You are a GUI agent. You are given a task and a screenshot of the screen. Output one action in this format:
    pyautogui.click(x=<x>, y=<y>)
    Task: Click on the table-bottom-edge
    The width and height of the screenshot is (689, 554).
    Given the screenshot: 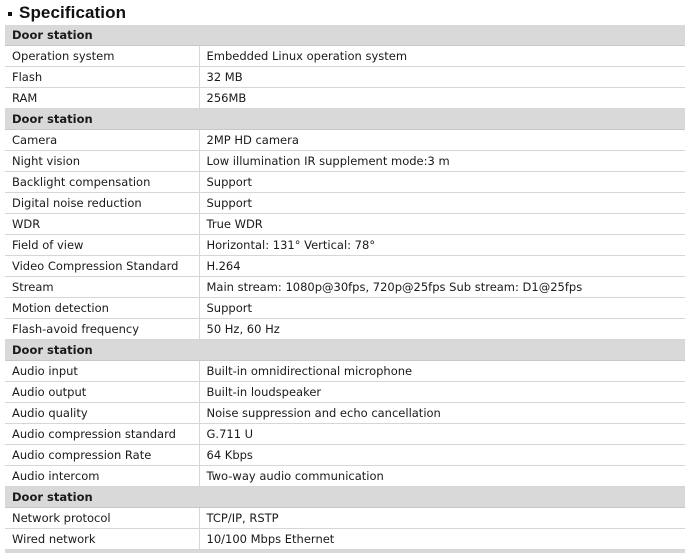 What is the action you would take?
    pyautogui.click(x=345, y=551)
    